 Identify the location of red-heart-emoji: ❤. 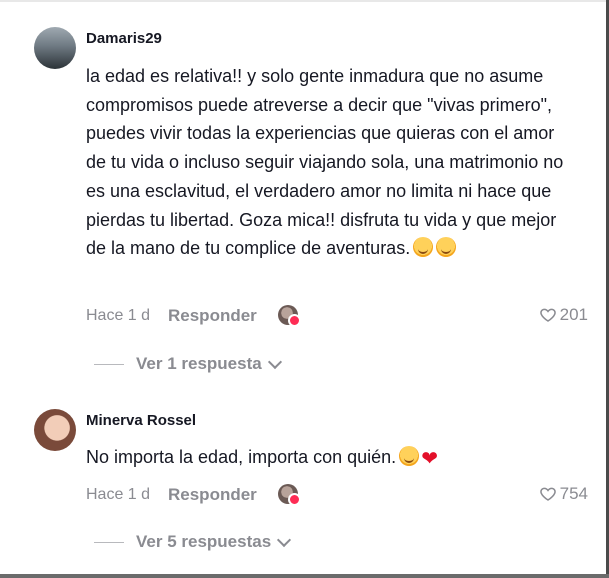
(429, 459).